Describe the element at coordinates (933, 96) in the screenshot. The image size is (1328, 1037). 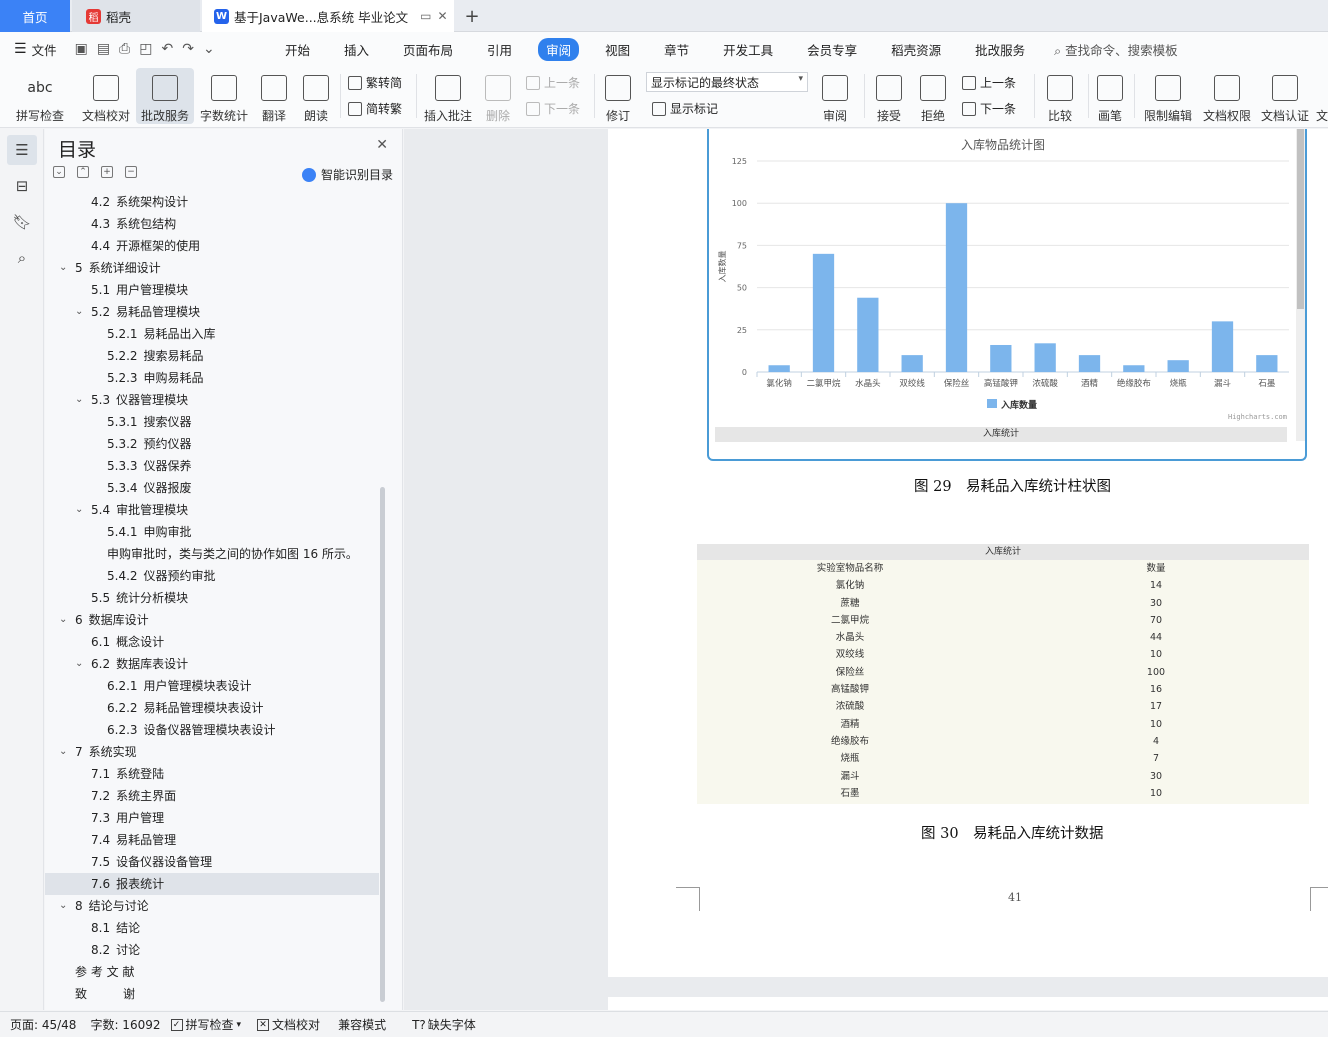
I see `reject-button: 拒绝` at that location.